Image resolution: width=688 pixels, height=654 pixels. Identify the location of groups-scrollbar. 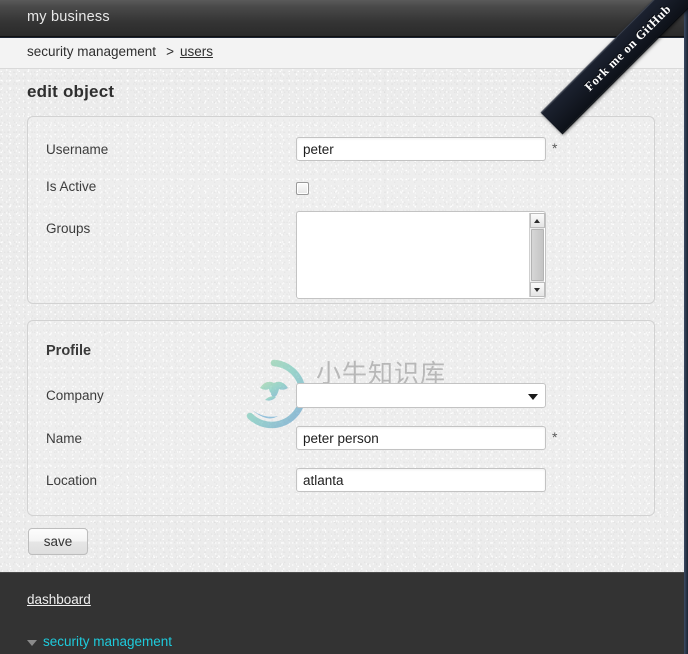
(537, 255).